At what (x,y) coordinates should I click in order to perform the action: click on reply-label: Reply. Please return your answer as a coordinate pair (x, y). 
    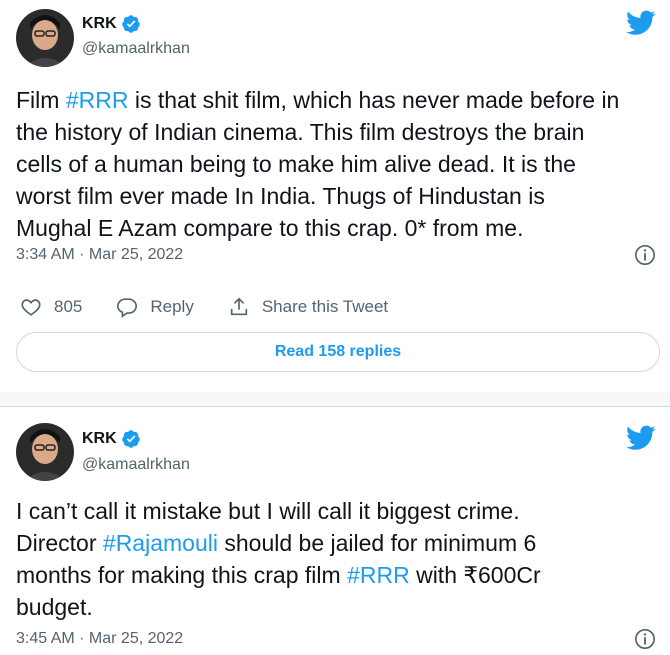
    Looking at the image, I should click on (172, 306).